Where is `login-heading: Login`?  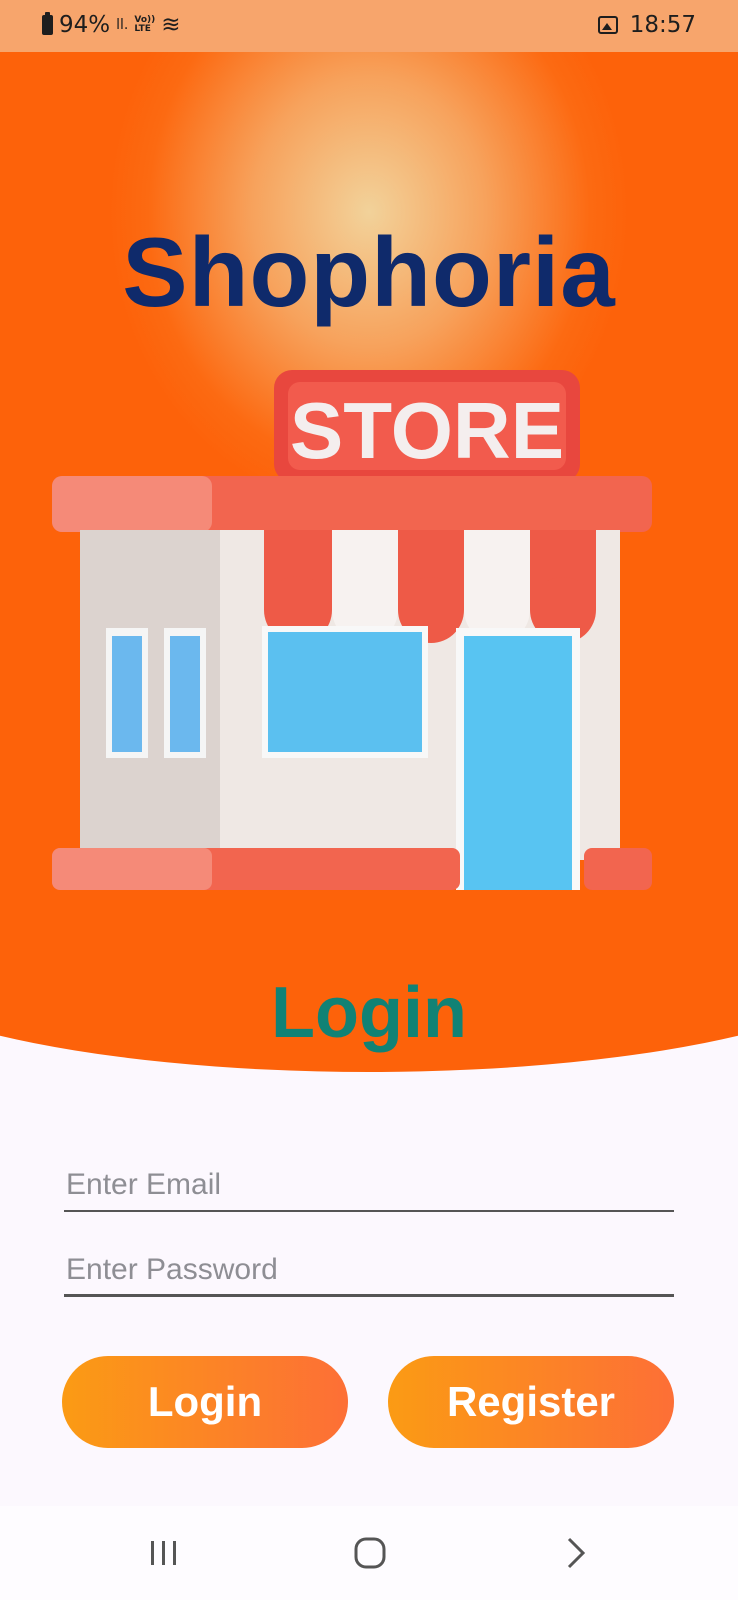
login-heading: Login is located at coordinates (369, 1013).